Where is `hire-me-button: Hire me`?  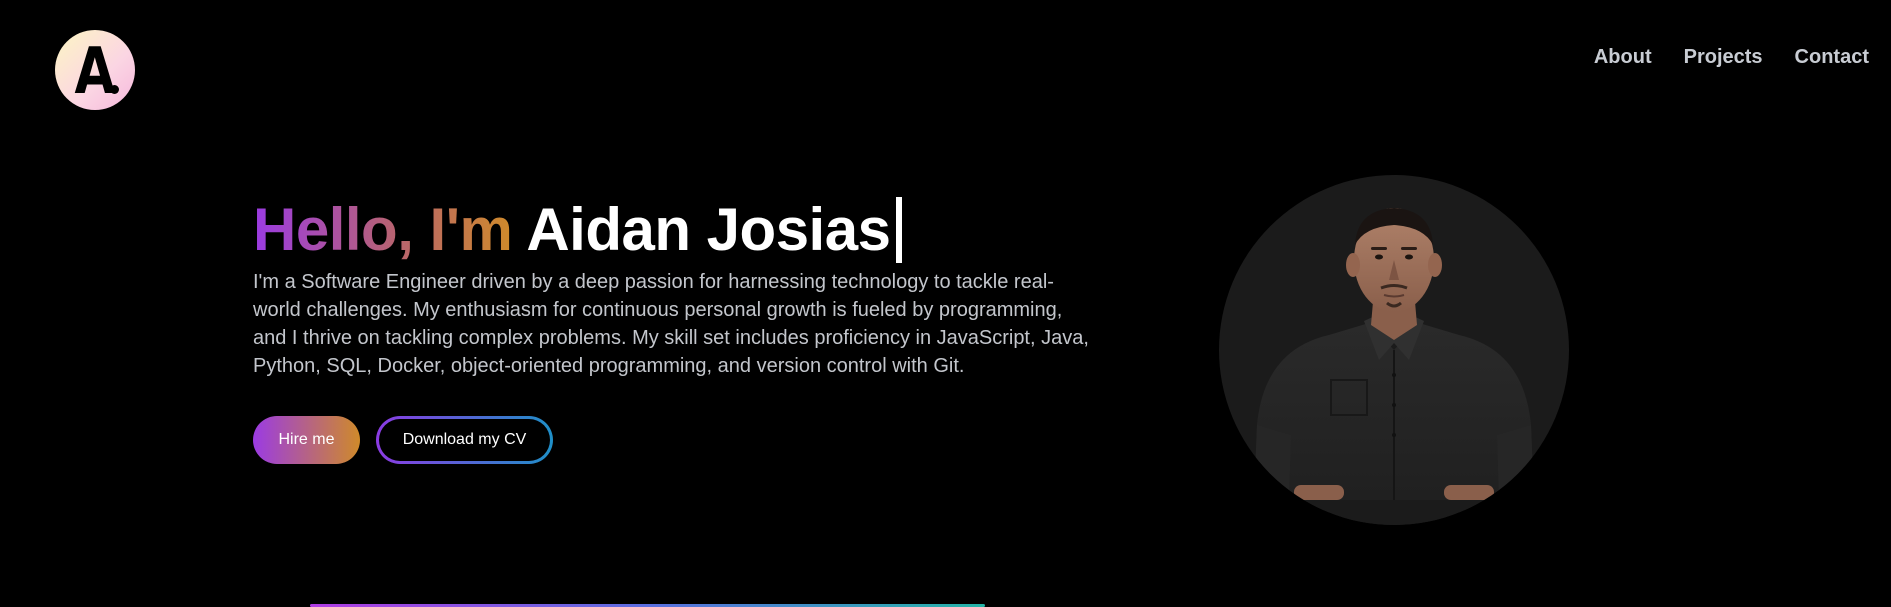 hire-me-button: Hire me is located at coordinates (306, 440).